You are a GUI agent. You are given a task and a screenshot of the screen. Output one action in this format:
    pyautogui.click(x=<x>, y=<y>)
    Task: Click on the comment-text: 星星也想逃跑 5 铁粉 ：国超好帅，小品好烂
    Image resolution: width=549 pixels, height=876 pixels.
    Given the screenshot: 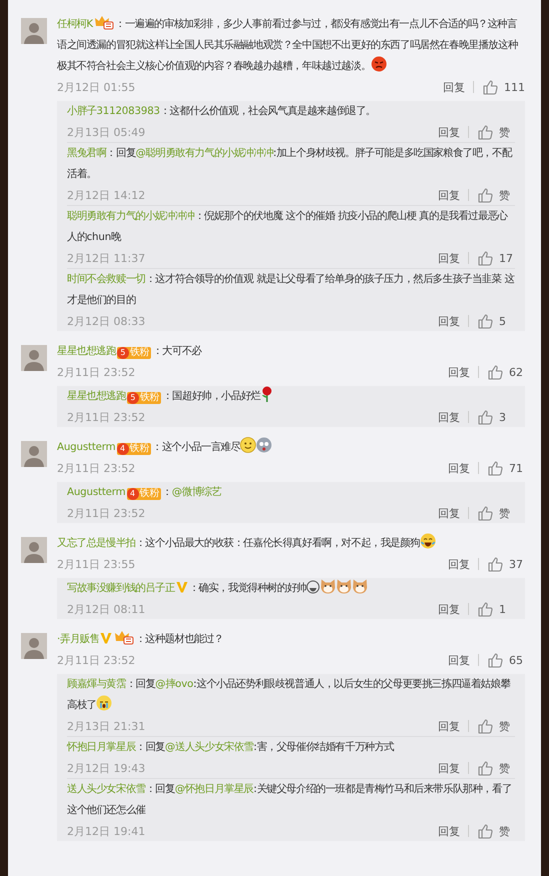 What is the action you would take?
    pyautogui.click(x=291, y=396)
    